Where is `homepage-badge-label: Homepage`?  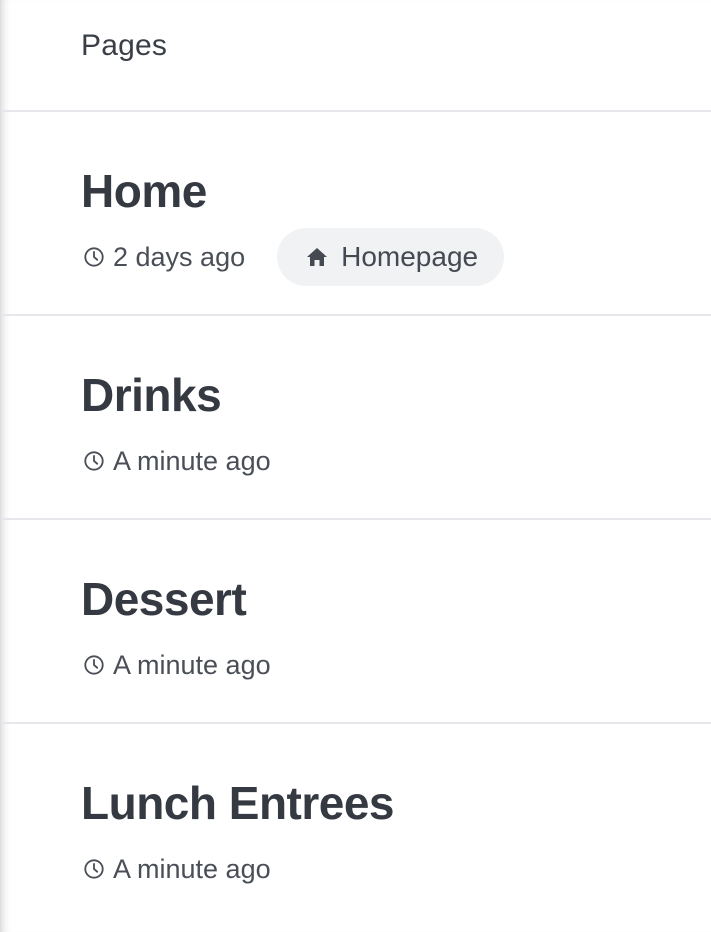 homepage-badge-label: Homepage is located at coordinates (410, 256).